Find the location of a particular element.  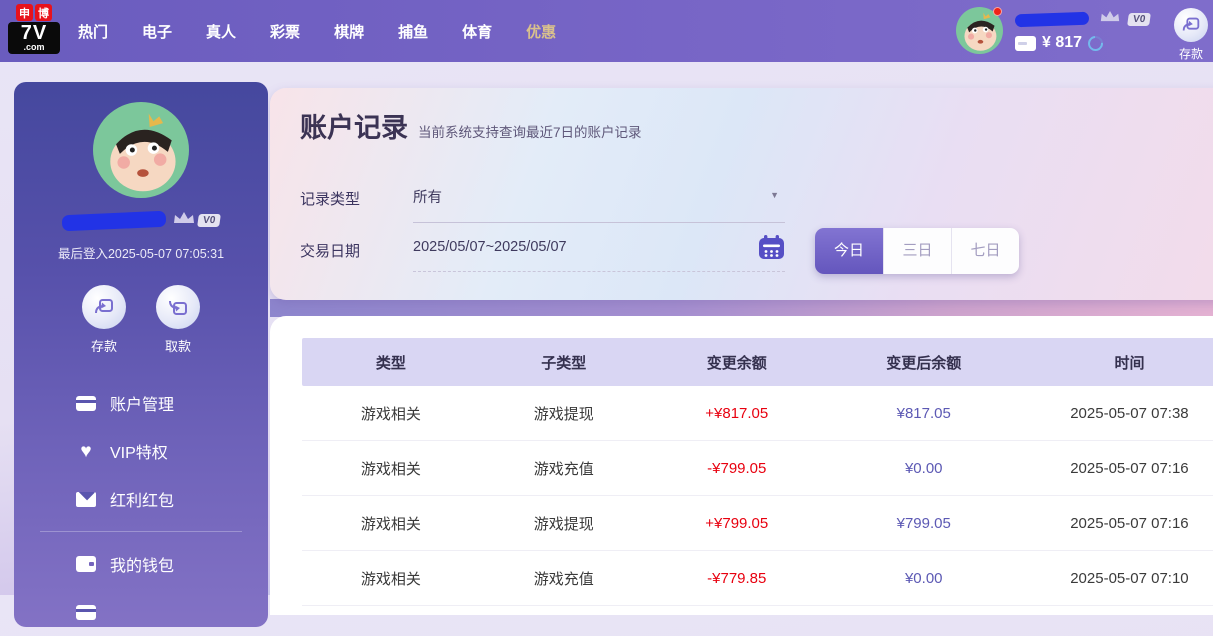

nav-item-sports: 体育 is located at coordinates (477, 31).